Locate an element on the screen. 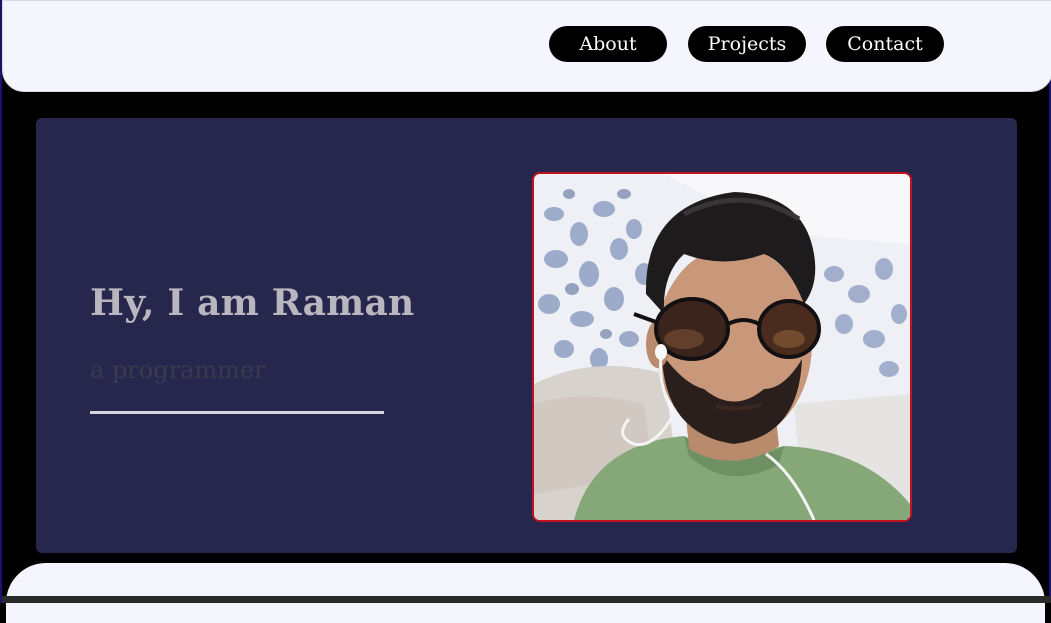 The image size is (1051, 623). next-section-card is located at coordinates (525, 593).